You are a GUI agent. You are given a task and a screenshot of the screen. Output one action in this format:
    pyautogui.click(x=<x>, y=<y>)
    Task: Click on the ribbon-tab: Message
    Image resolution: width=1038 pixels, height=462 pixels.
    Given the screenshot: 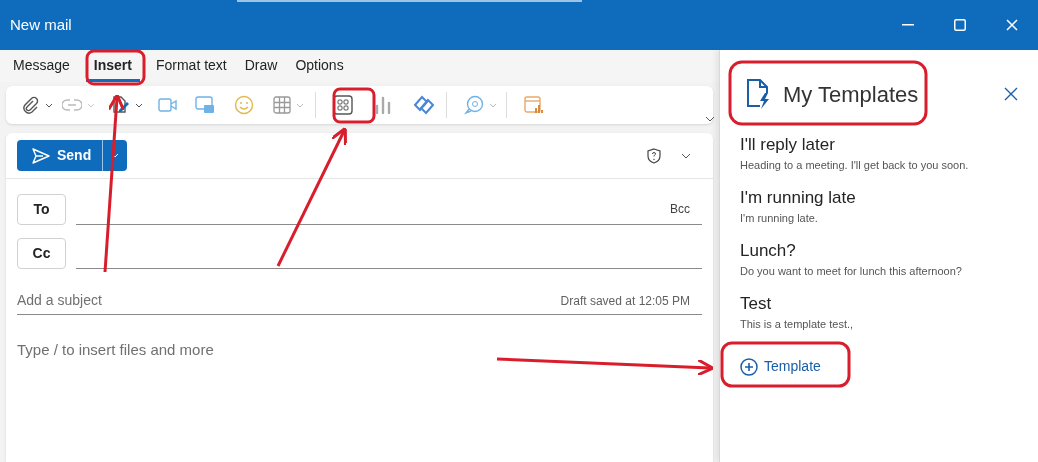 What is the action you would take?
    pyautogui.click(x=41, y=67)
    